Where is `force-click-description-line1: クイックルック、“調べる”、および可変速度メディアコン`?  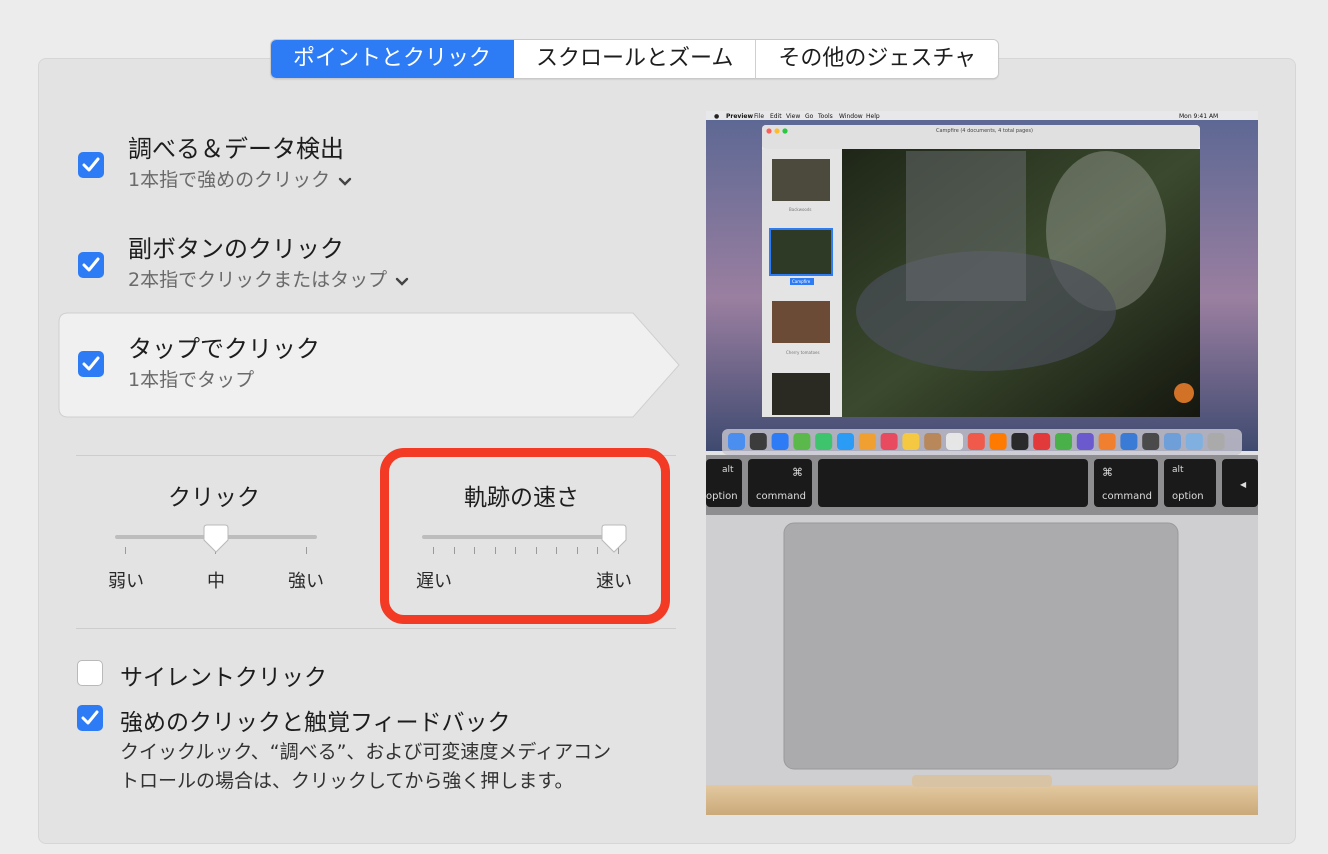
force-click-description-line1: クイックルック、“調べる”、および可変速度メディアコン is located at coordinates (366, 752).